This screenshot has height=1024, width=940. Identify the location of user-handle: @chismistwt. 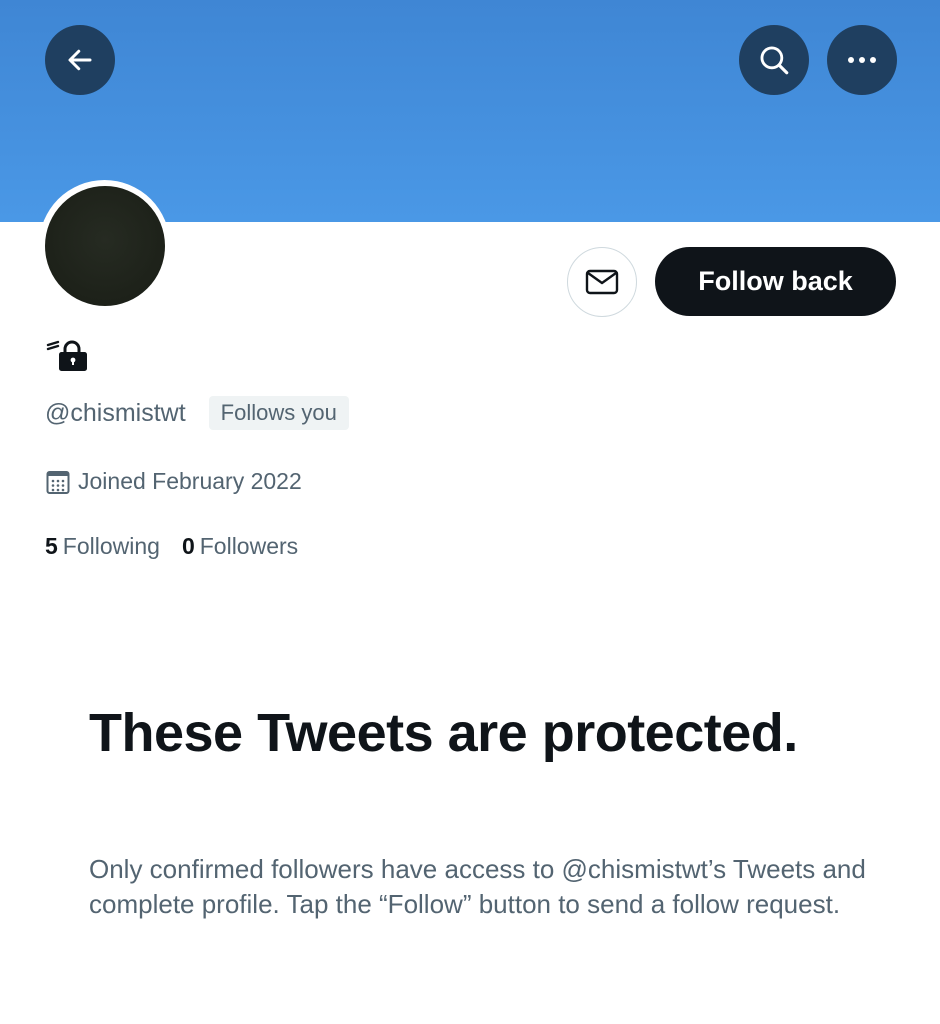
(115, 412).